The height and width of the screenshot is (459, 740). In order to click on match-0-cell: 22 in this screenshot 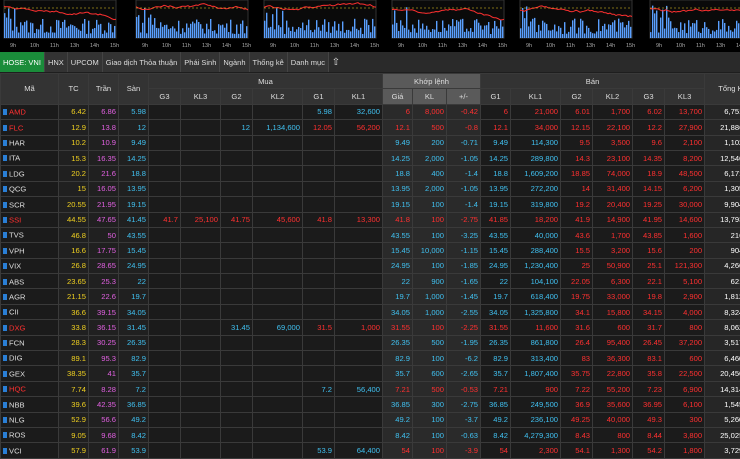, I will do `click(398, 281)`.